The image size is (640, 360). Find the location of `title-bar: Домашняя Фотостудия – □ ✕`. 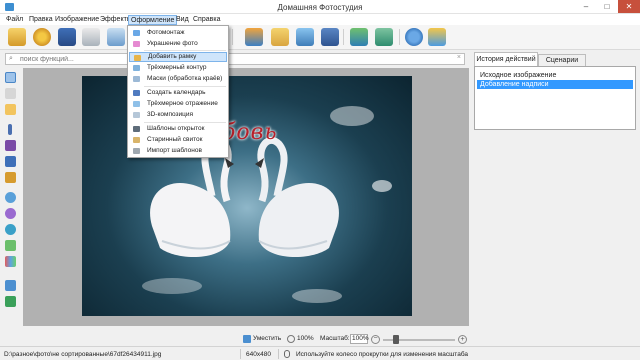

title-bar: Домашняя Фотостудия – □ ✕ is located at coordinates (320, 7).